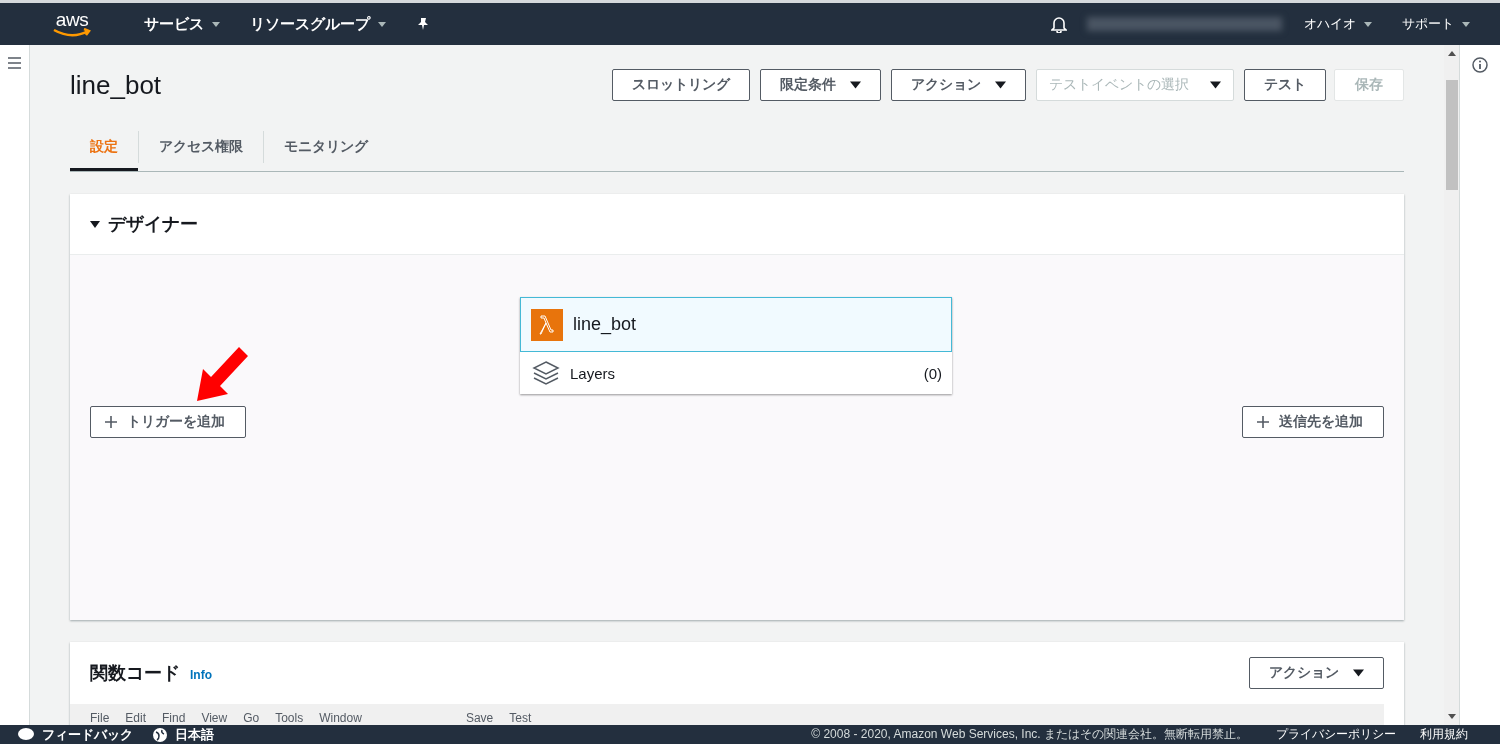  Describe the element at coordinates (1313, 422) in the screenshot. I see `add-destination-button: 送信先を追加` at that location.